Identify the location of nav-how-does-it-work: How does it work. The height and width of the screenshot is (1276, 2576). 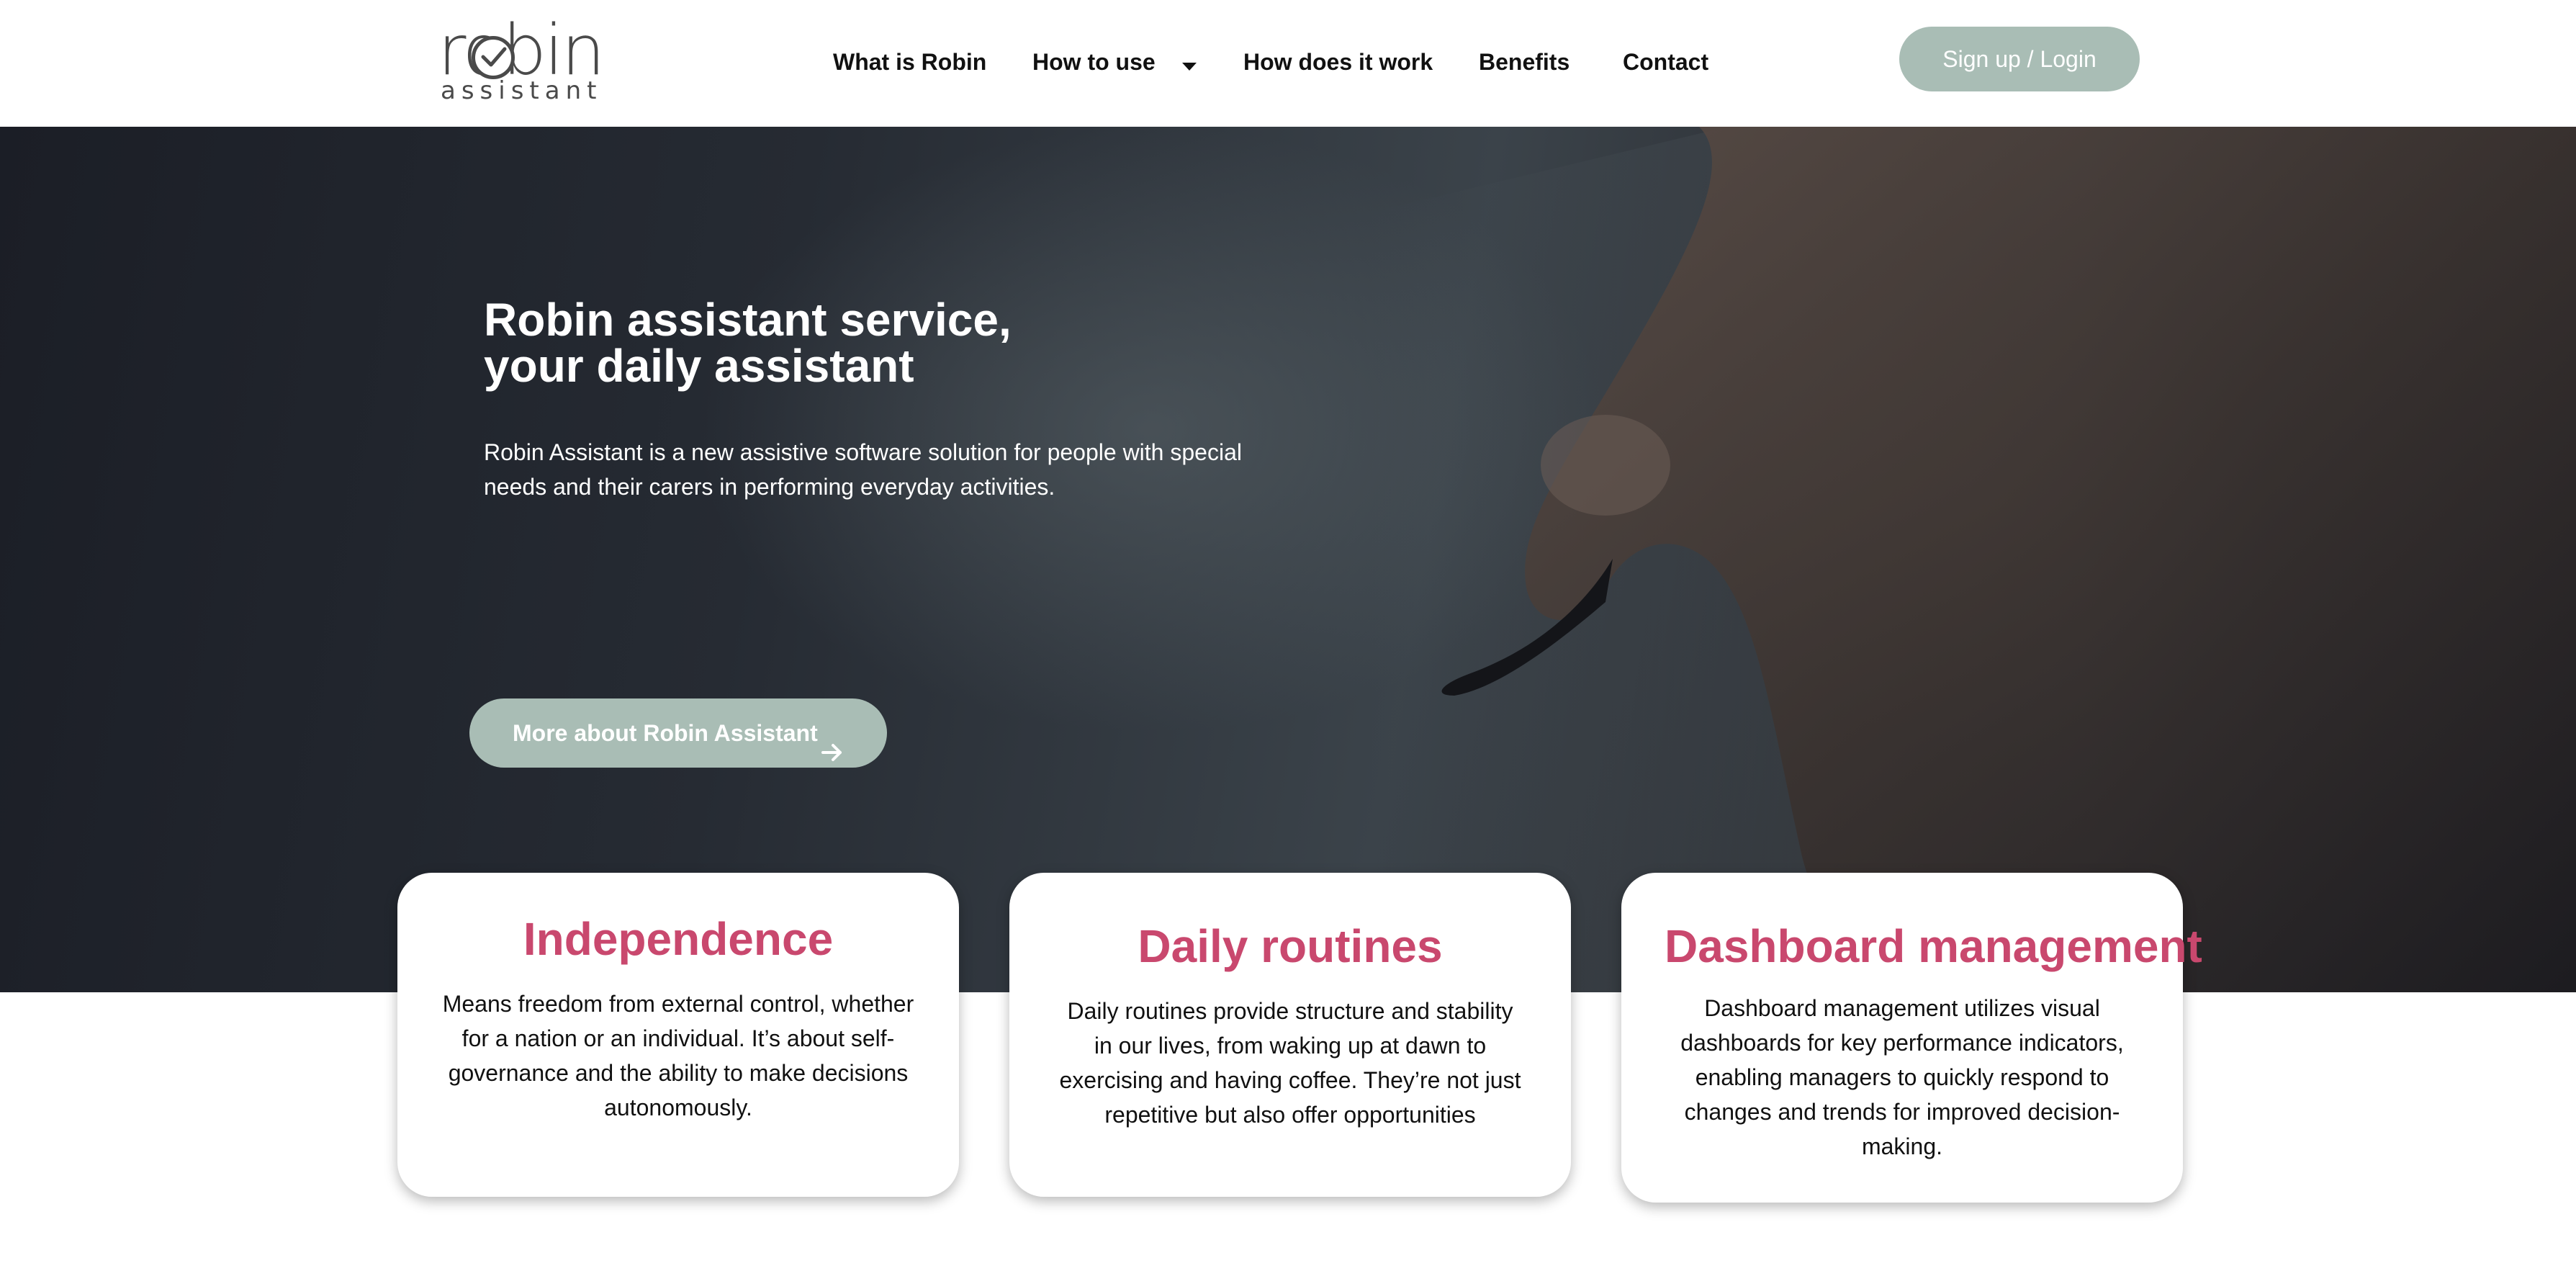
(1338, 62).